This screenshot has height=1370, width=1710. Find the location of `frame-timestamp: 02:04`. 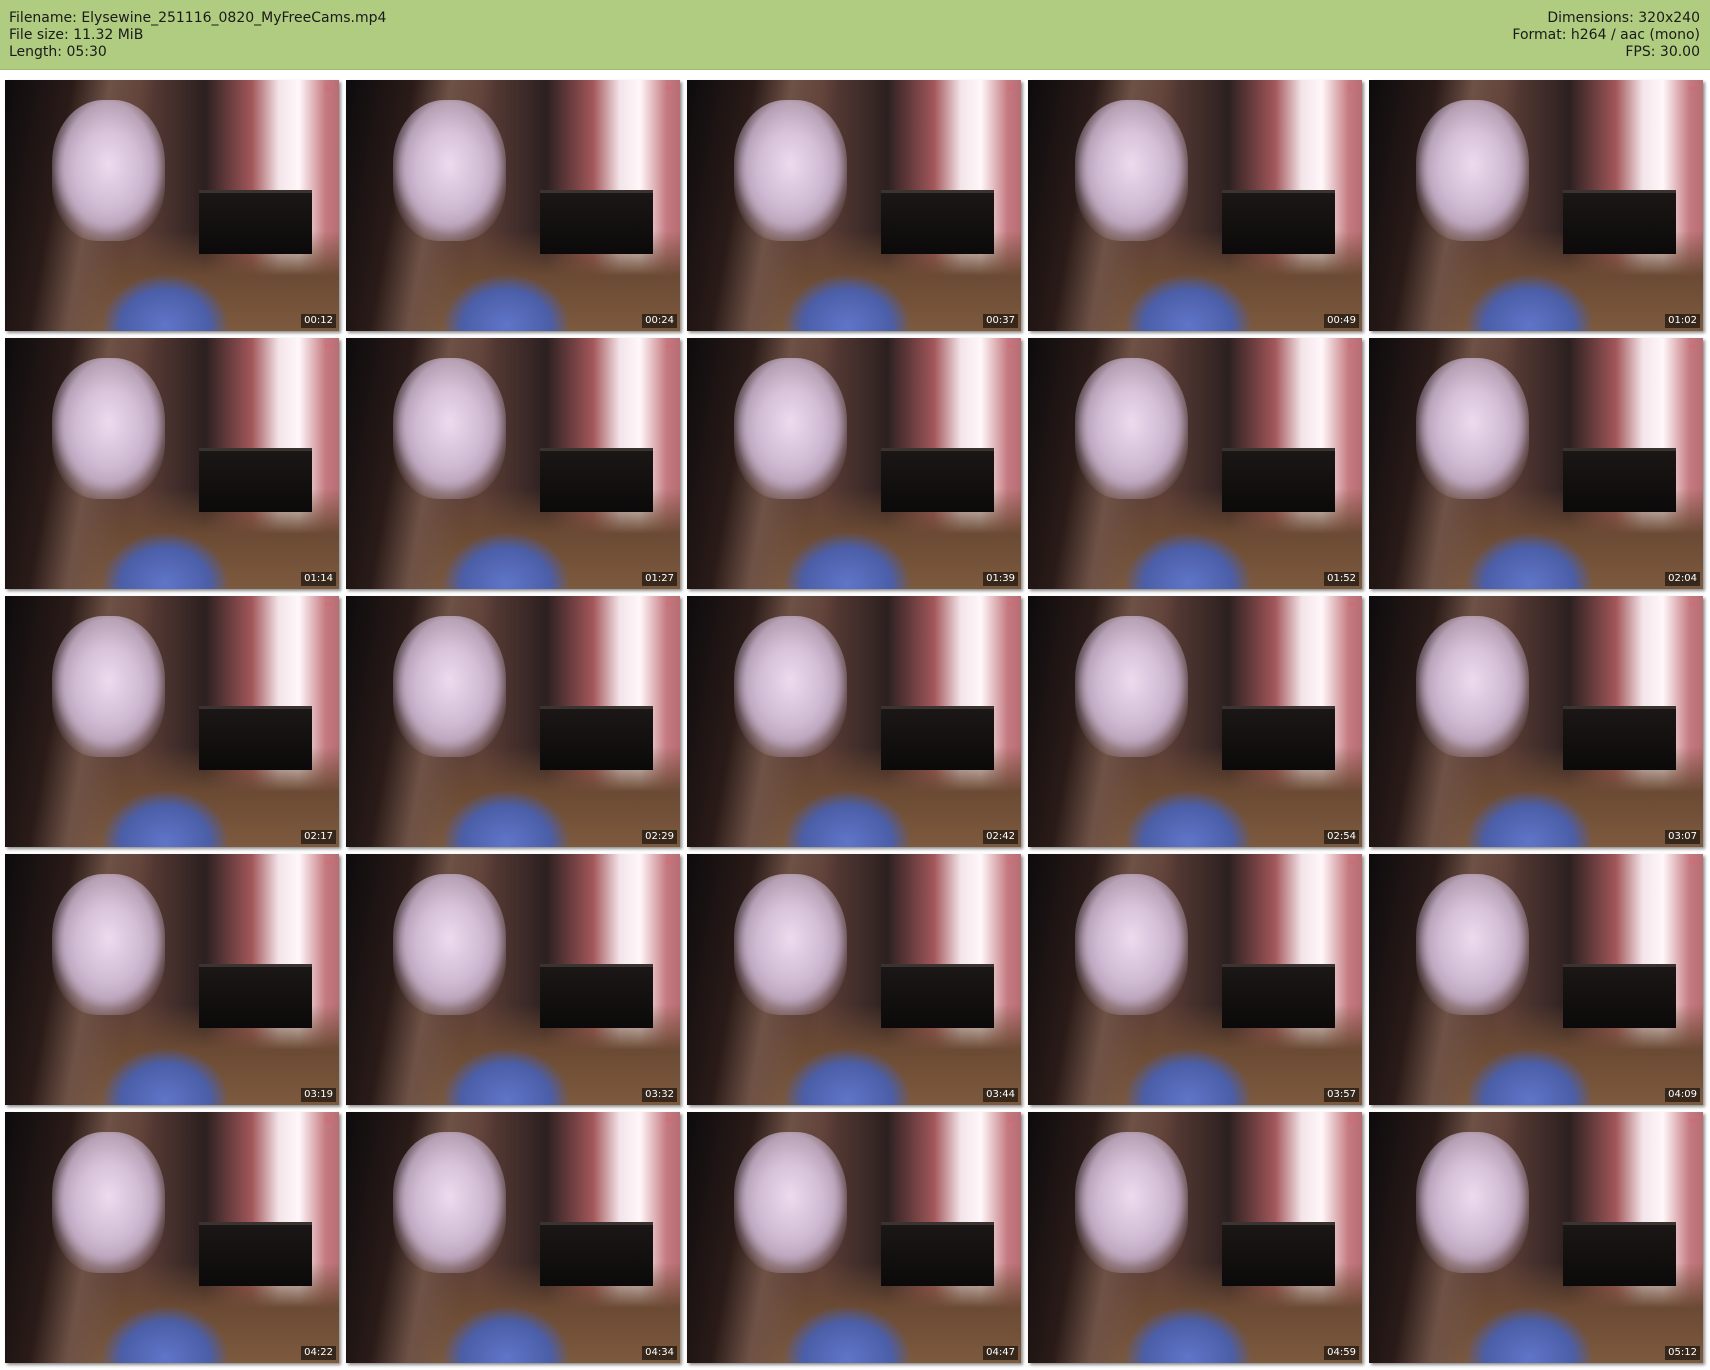

frame-timestamp: 02:04 is located at coordinates (1682, 579).